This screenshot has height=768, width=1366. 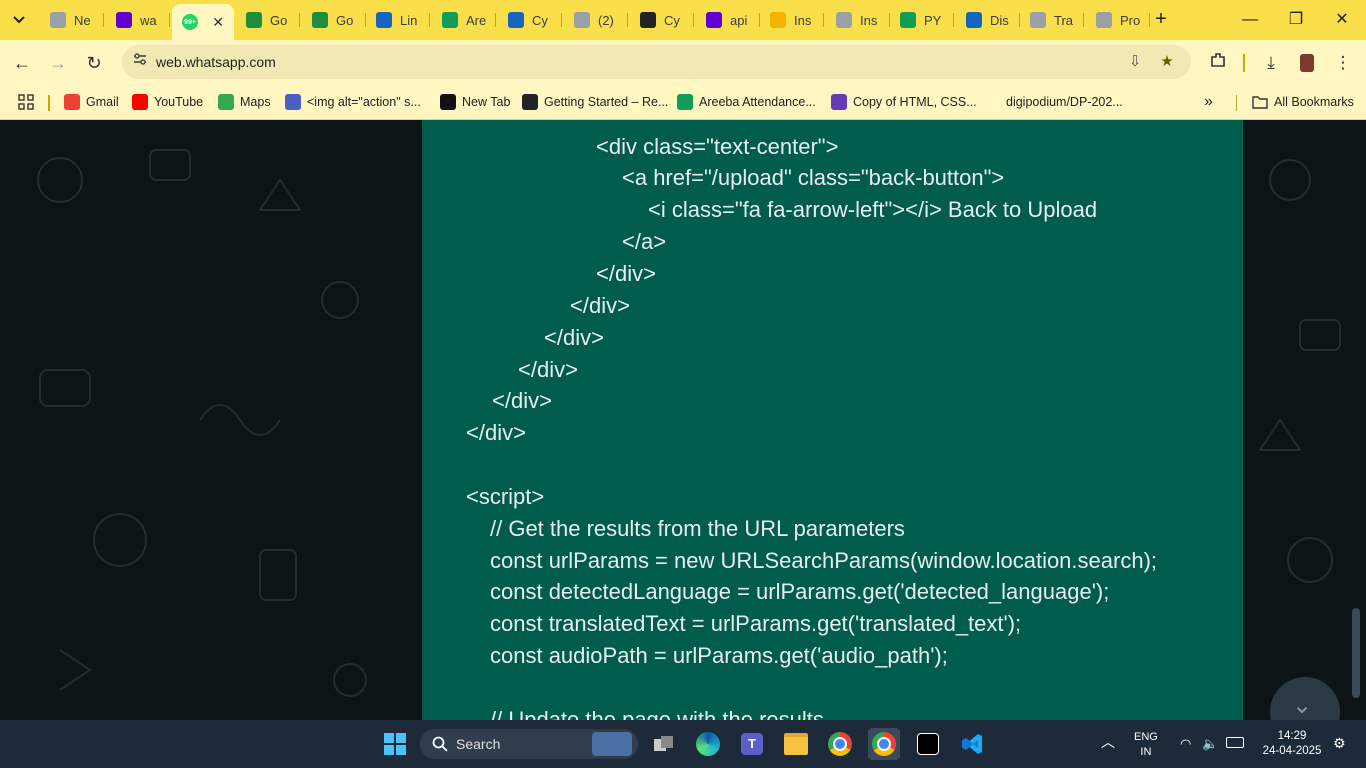 What do you see at coordinates (612, 744) in the screenshot?
I see `search-highlight-image` at bounding box center [612, 744].